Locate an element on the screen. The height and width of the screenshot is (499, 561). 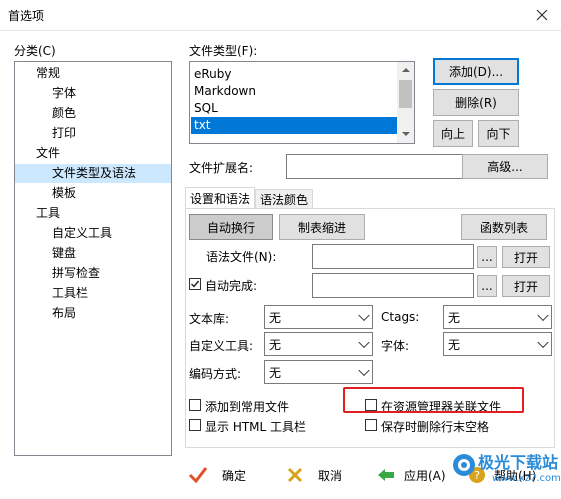
auto-complete-checkbox is located at coordinates (195, 284).